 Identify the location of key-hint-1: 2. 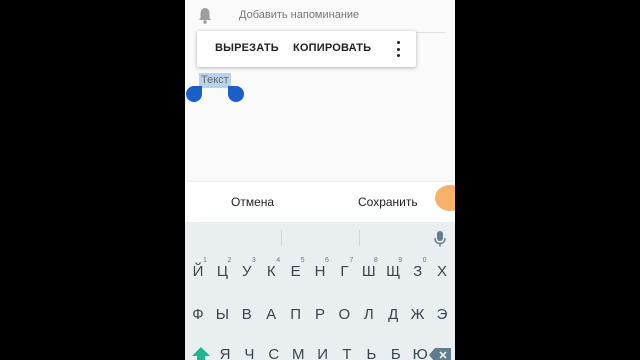
(229, 260).